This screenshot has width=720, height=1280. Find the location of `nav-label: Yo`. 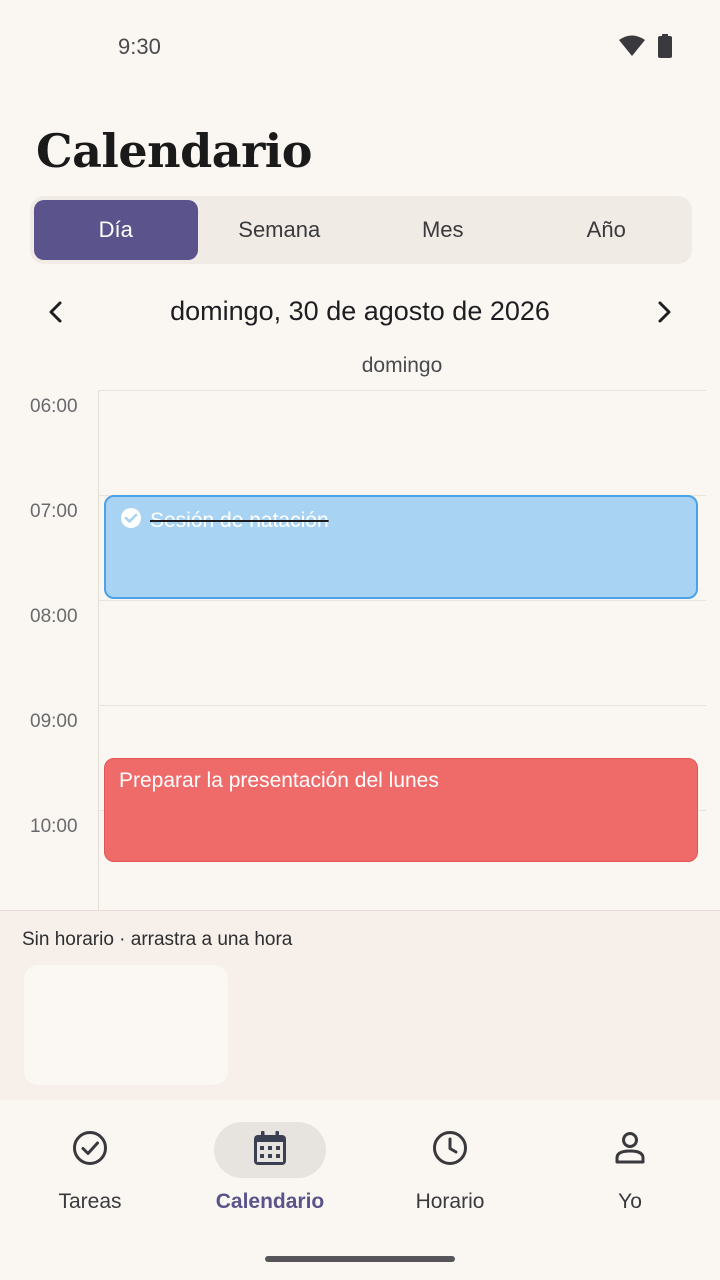

nav-label: Yo is located at coordinates (630, 1201).